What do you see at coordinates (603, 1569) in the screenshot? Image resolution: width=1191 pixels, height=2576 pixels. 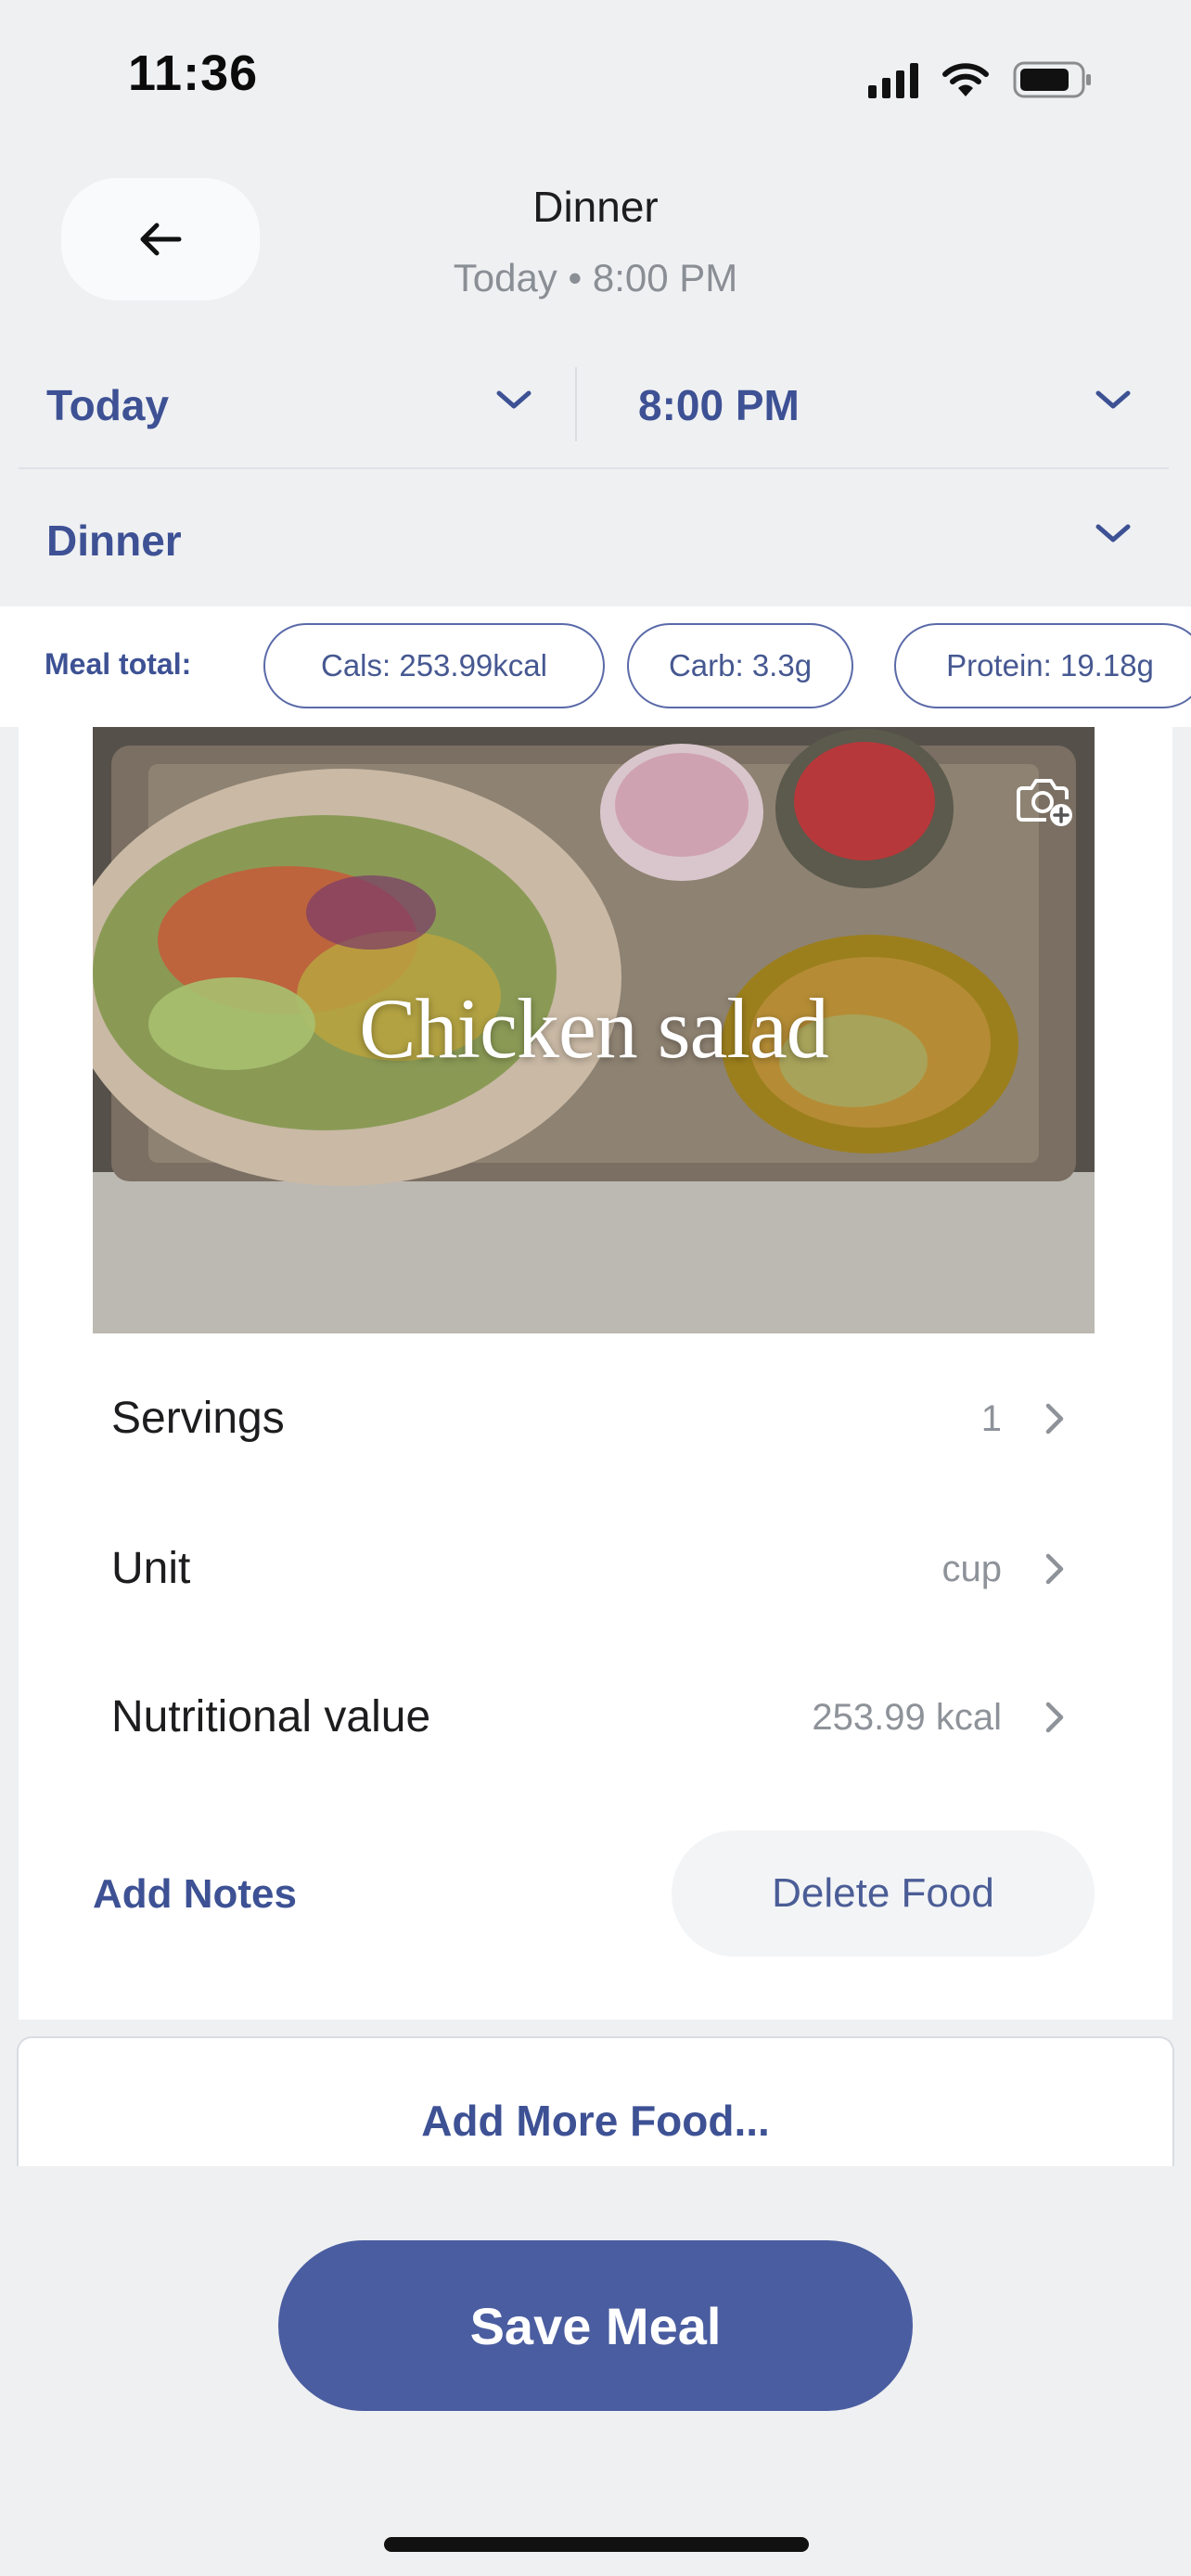 I see `unit-row: Unit cup` at bounding box center [603, 1569].